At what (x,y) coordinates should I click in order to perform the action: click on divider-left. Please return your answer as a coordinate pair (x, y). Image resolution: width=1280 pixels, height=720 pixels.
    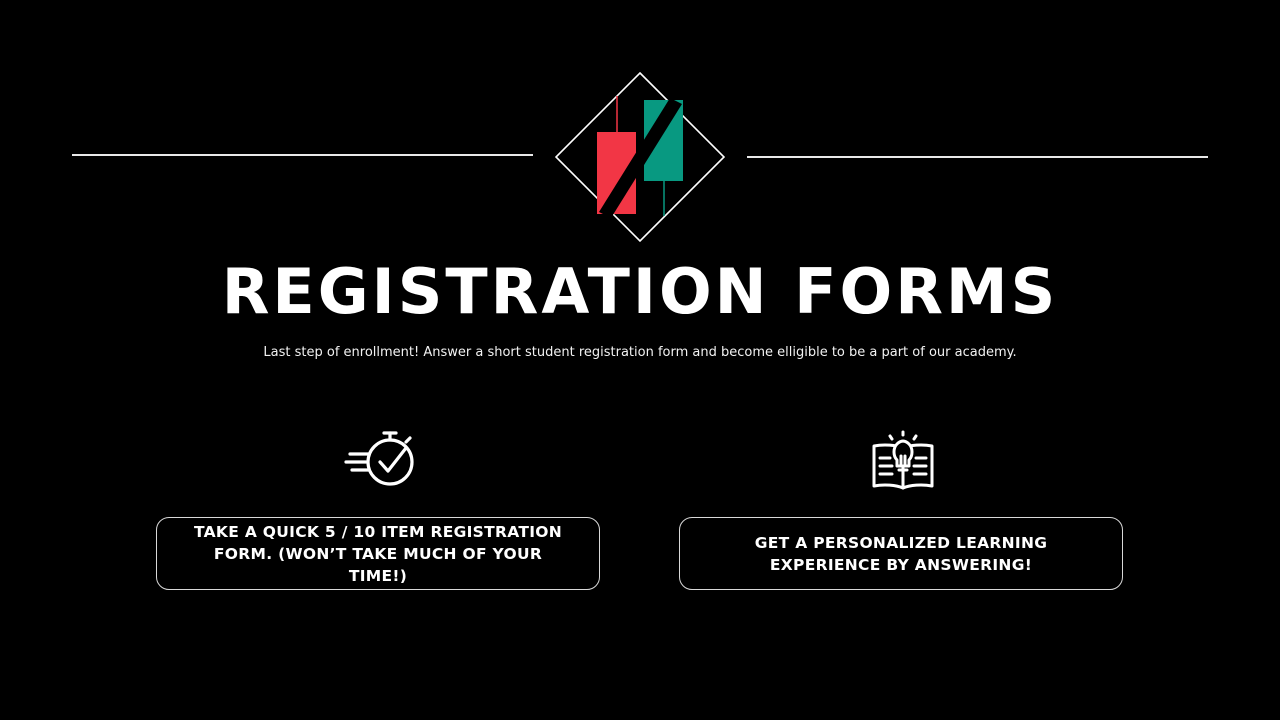
    Looking at the image, I should click on (302, 155).